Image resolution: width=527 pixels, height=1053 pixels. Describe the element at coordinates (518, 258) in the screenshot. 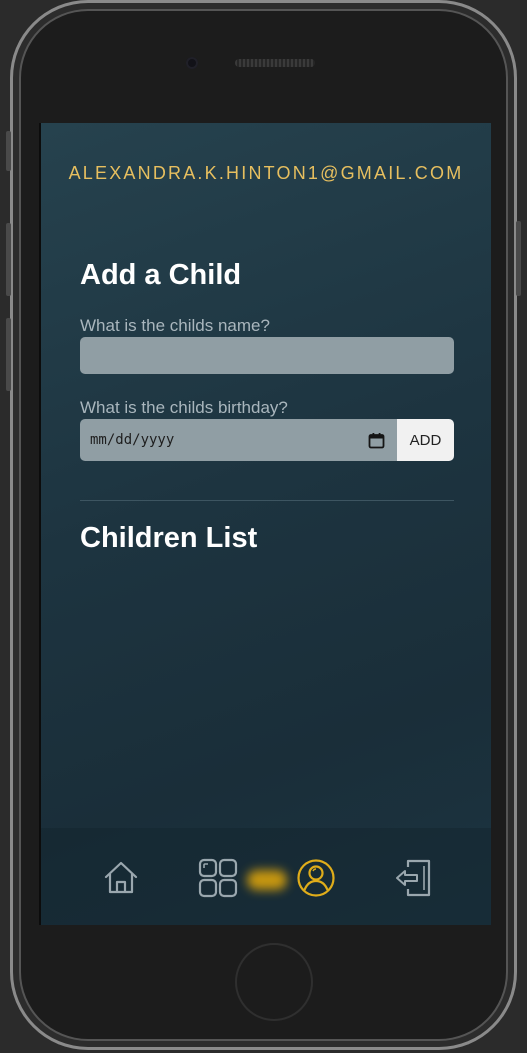

I see `power-button` at that location.